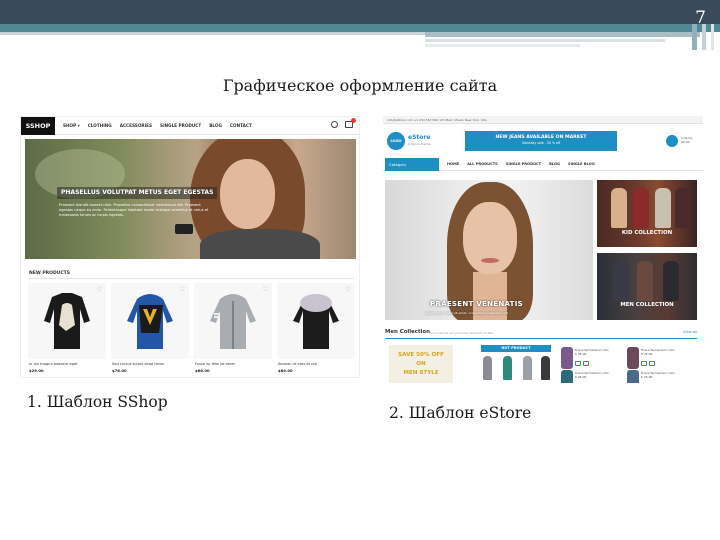 This screenshot has height=540, width=720. What do you see at coordinates (419, 144) in the screenshot?
I see `estore-logo-sub: Original theme` at bounding box center [419, 144].